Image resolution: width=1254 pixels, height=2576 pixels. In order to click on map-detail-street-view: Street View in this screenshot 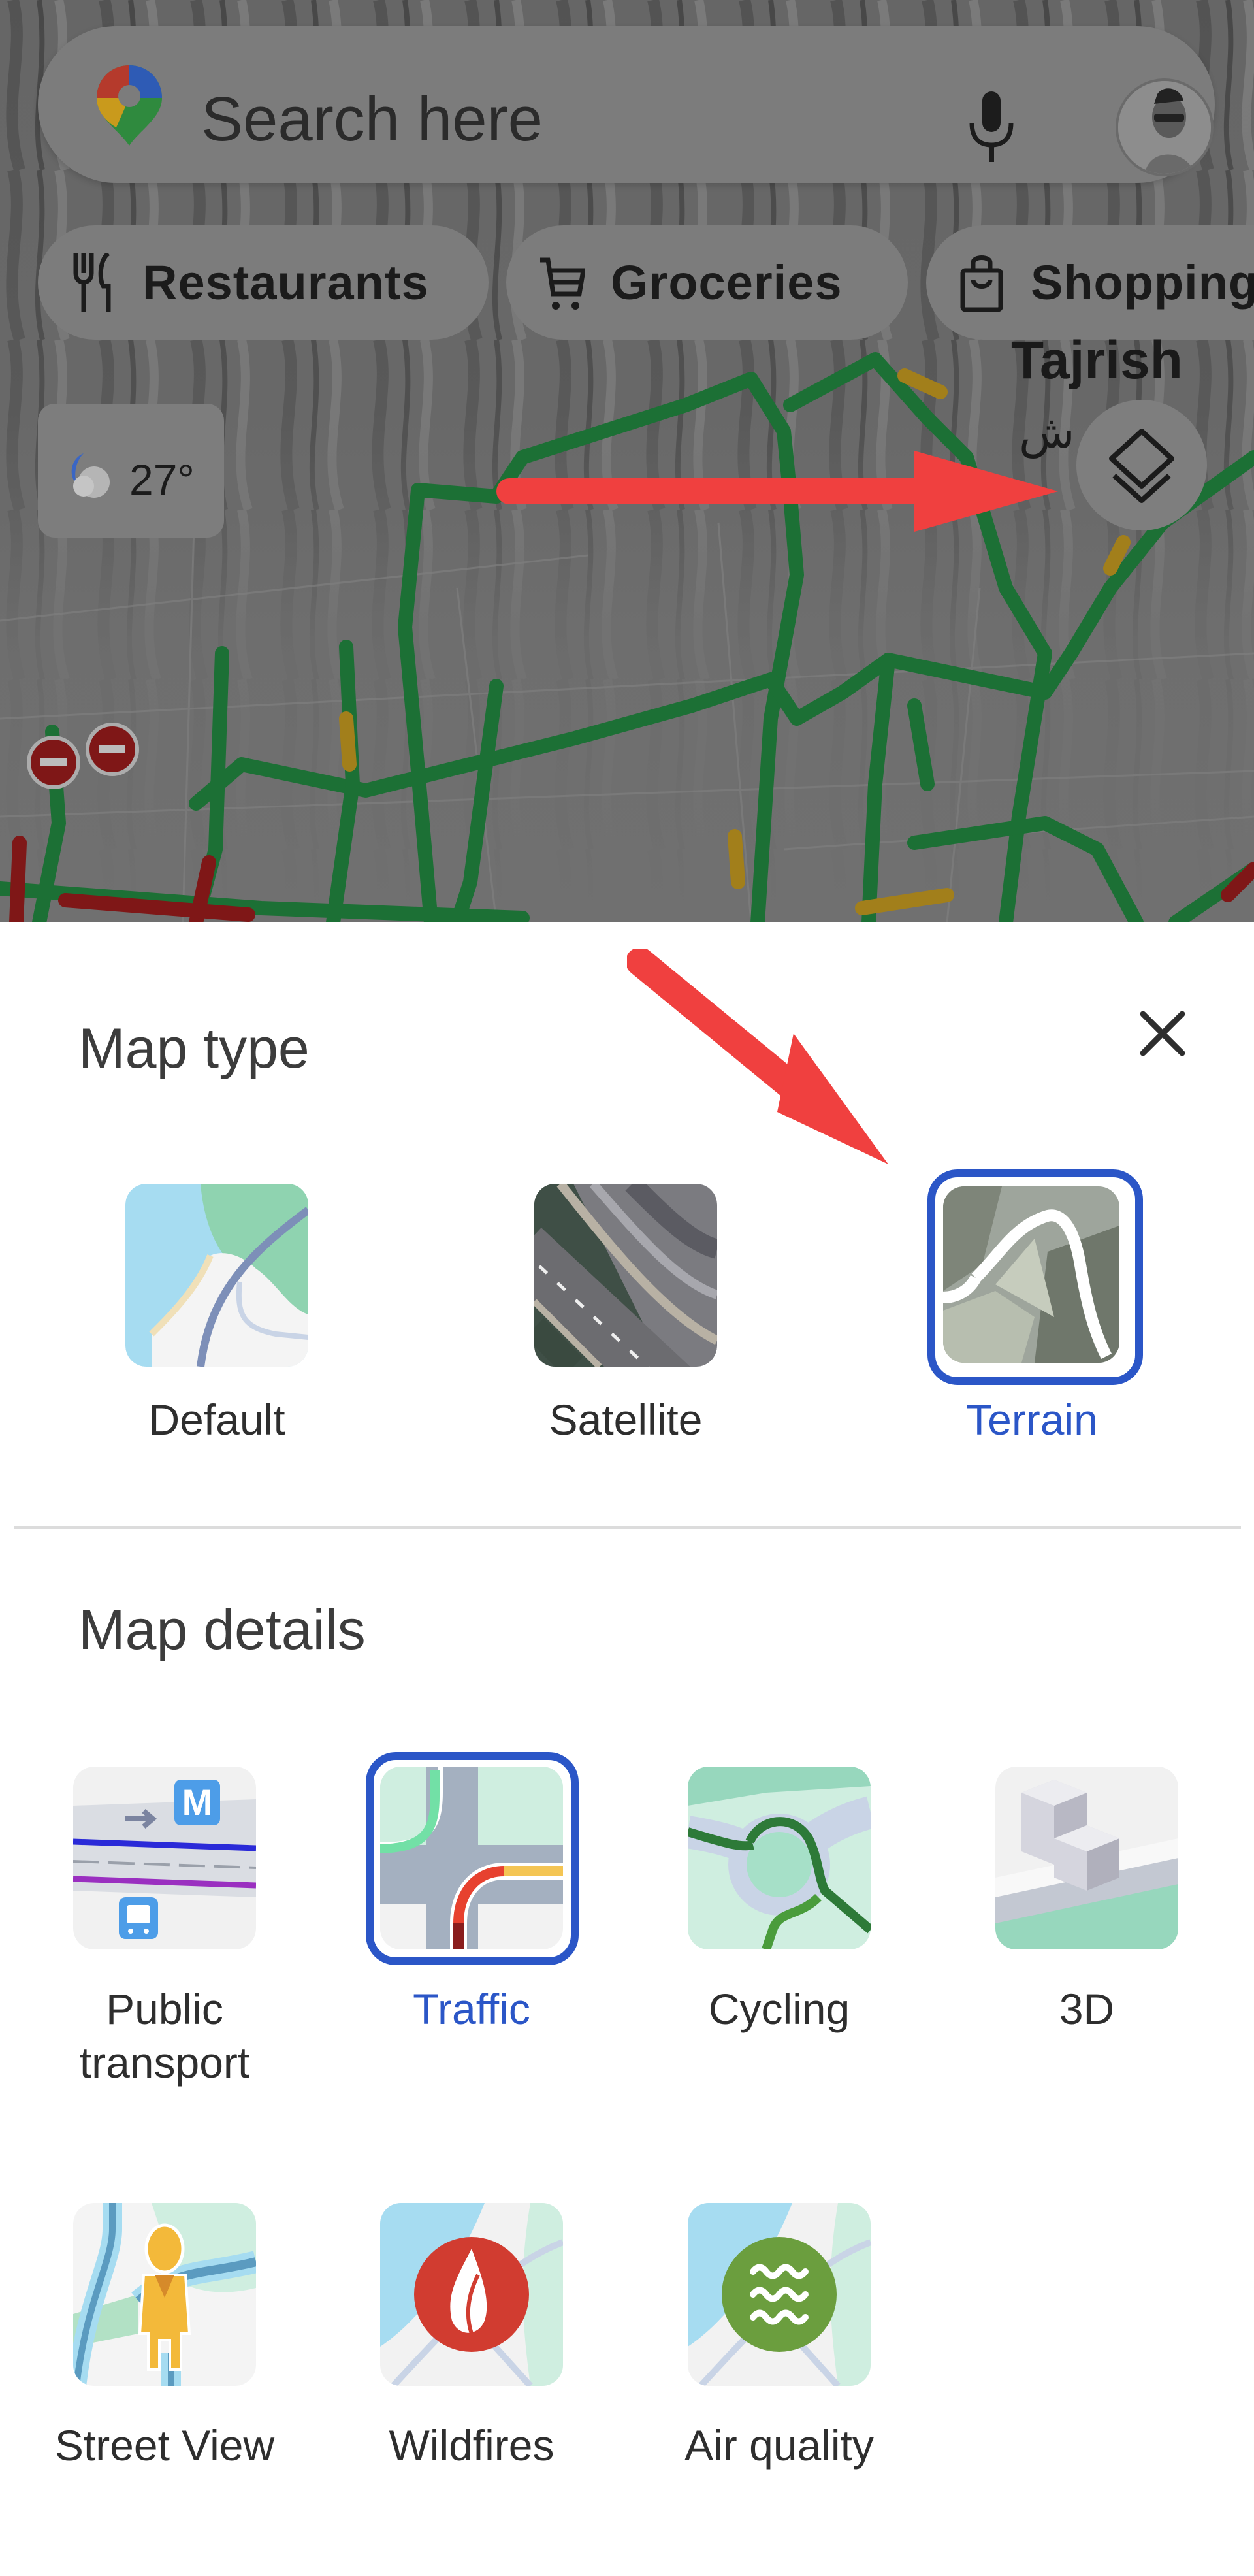, I will do `click(164, 2336)`.